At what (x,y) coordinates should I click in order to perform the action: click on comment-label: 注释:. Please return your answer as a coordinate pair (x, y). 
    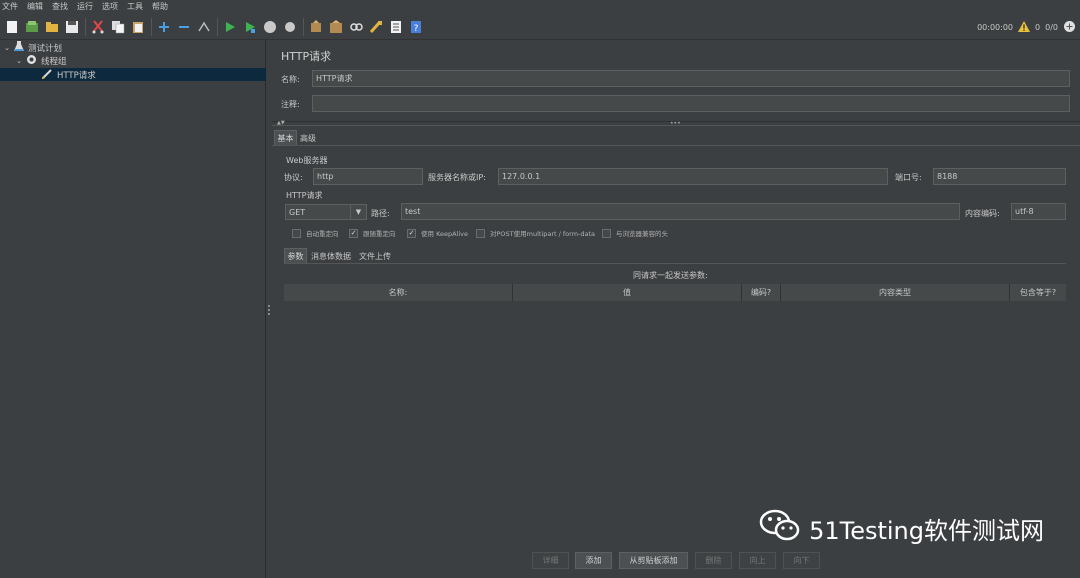
    Looking at the image, I should click on (290, 104).